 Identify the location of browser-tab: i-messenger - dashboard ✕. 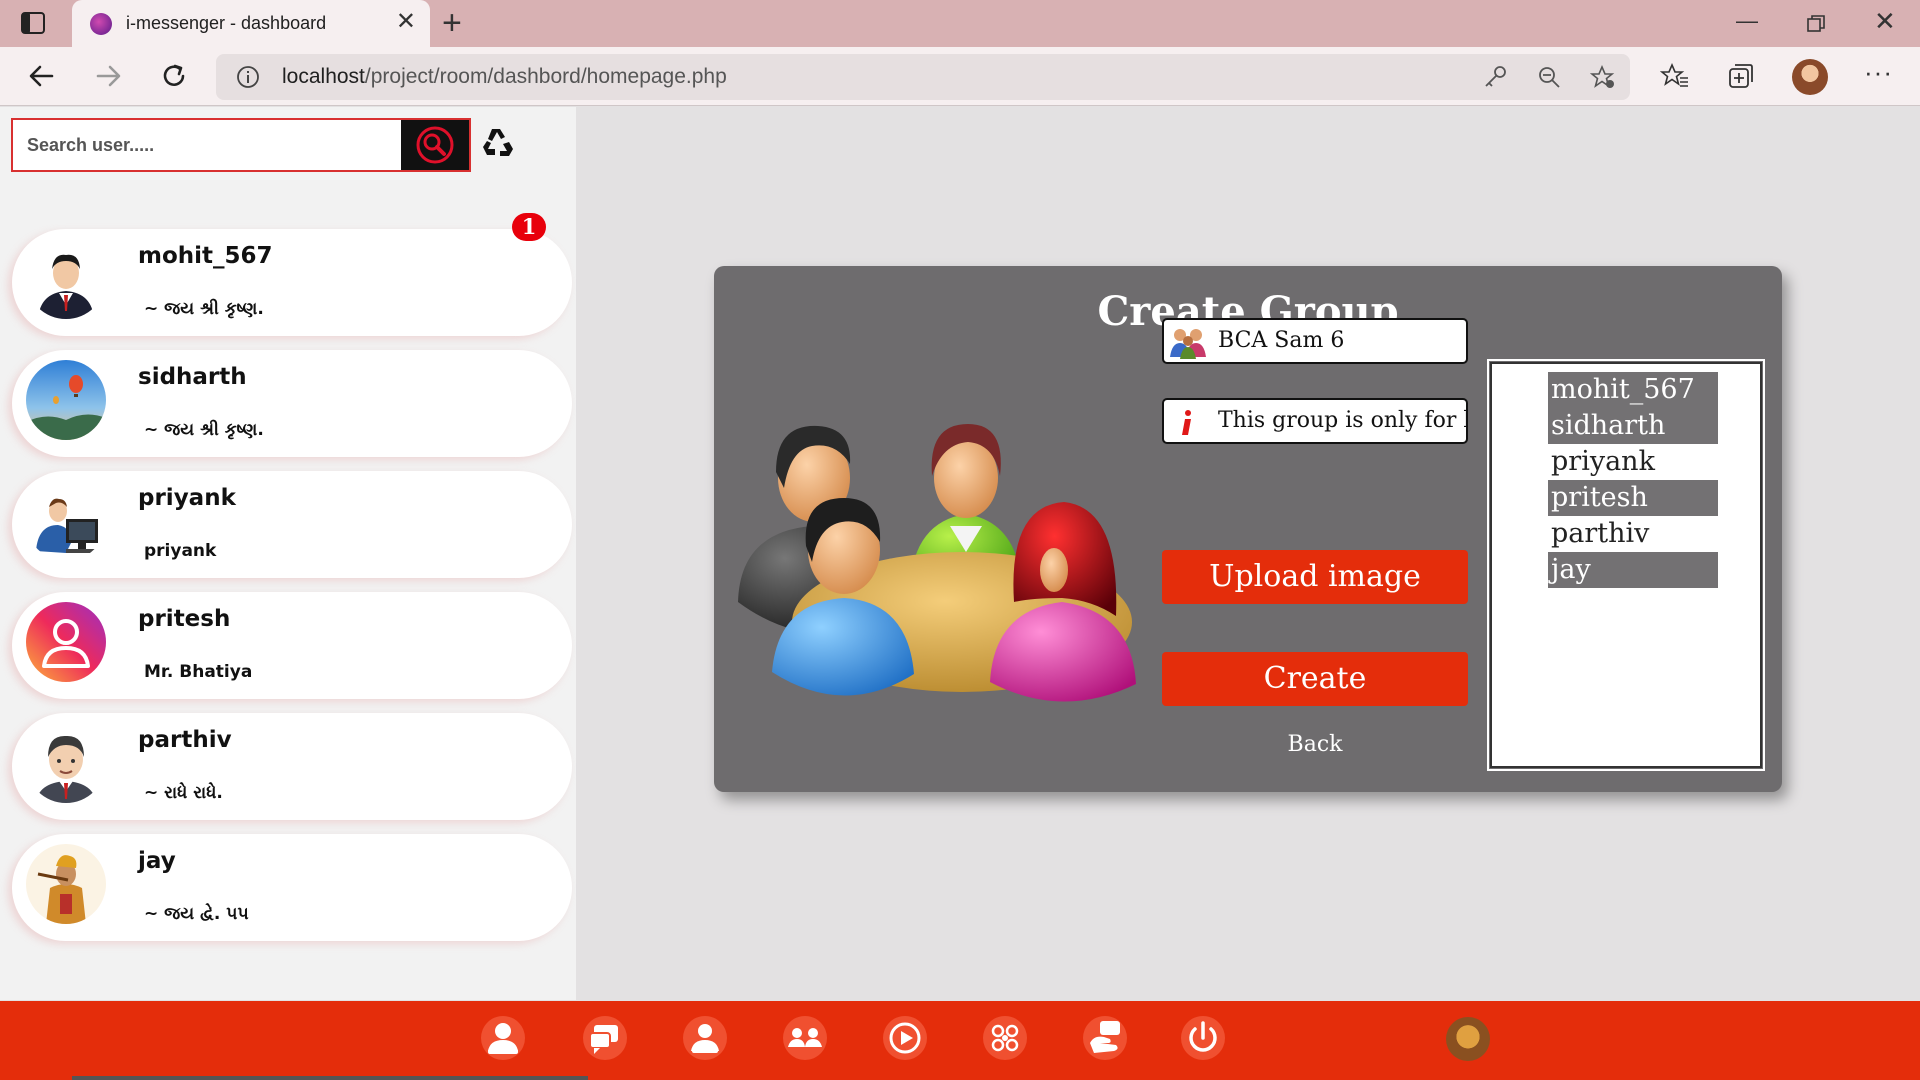
(251, 23).